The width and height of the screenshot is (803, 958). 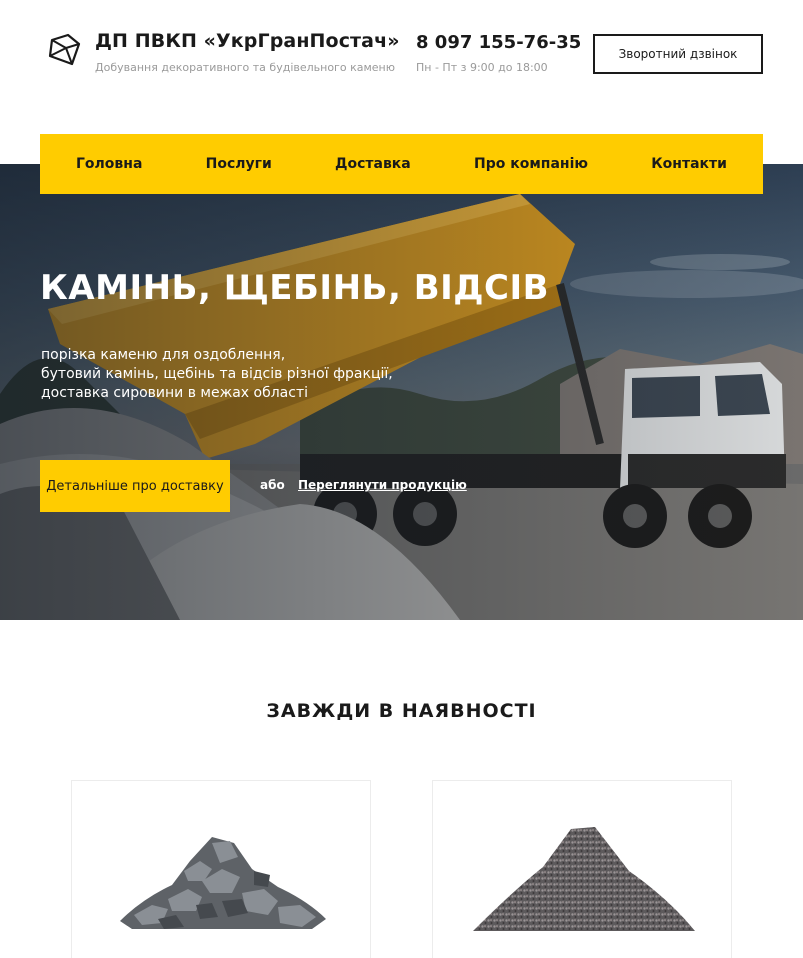 I want to click on rubble-stone-image, so click(x=223, y=883).